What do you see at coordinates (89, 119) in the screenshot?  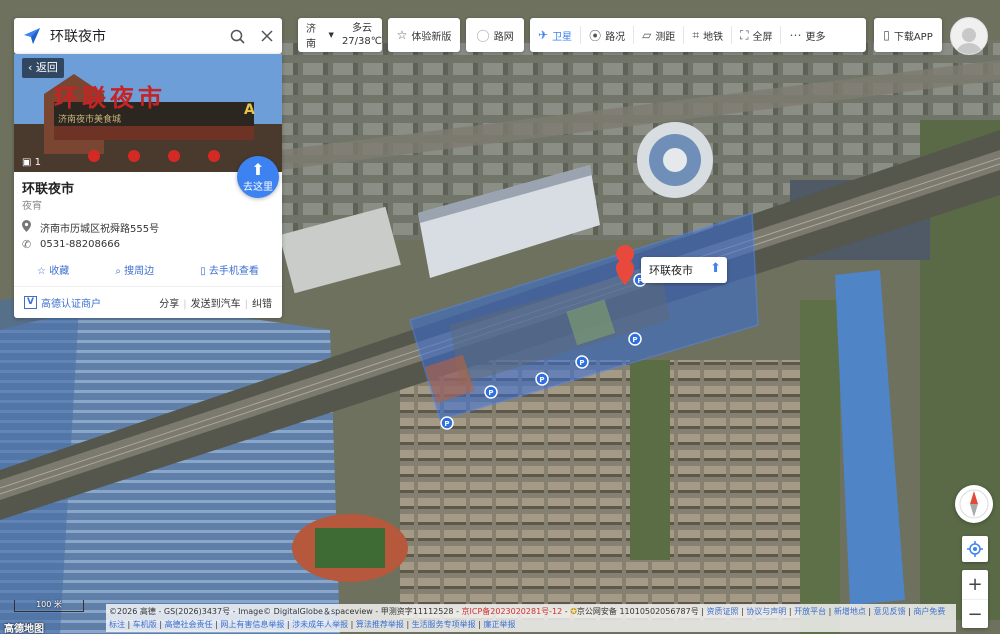 I see `svg-text: 济南夜市美食城` at bounding box center [89, 119].